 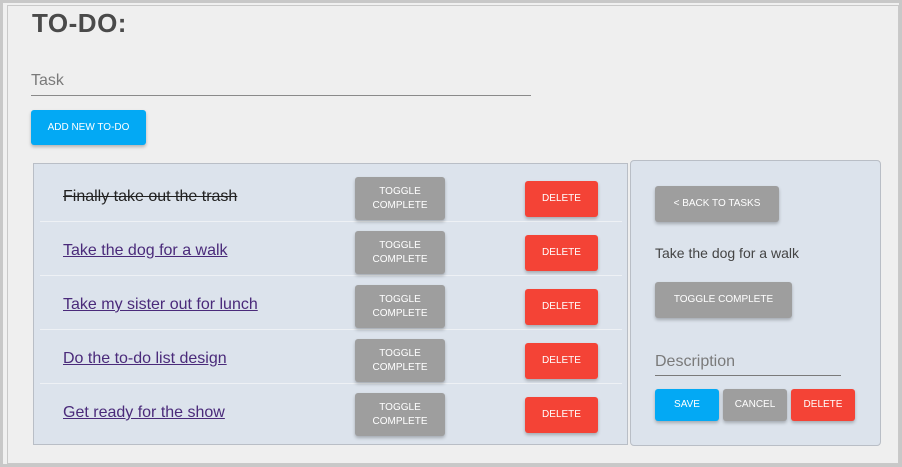 What do you see at coordinates (160, 305) in the screenshot?
I see `todo-link: Take my sister out for lunch` at bounding box center [160, 305].